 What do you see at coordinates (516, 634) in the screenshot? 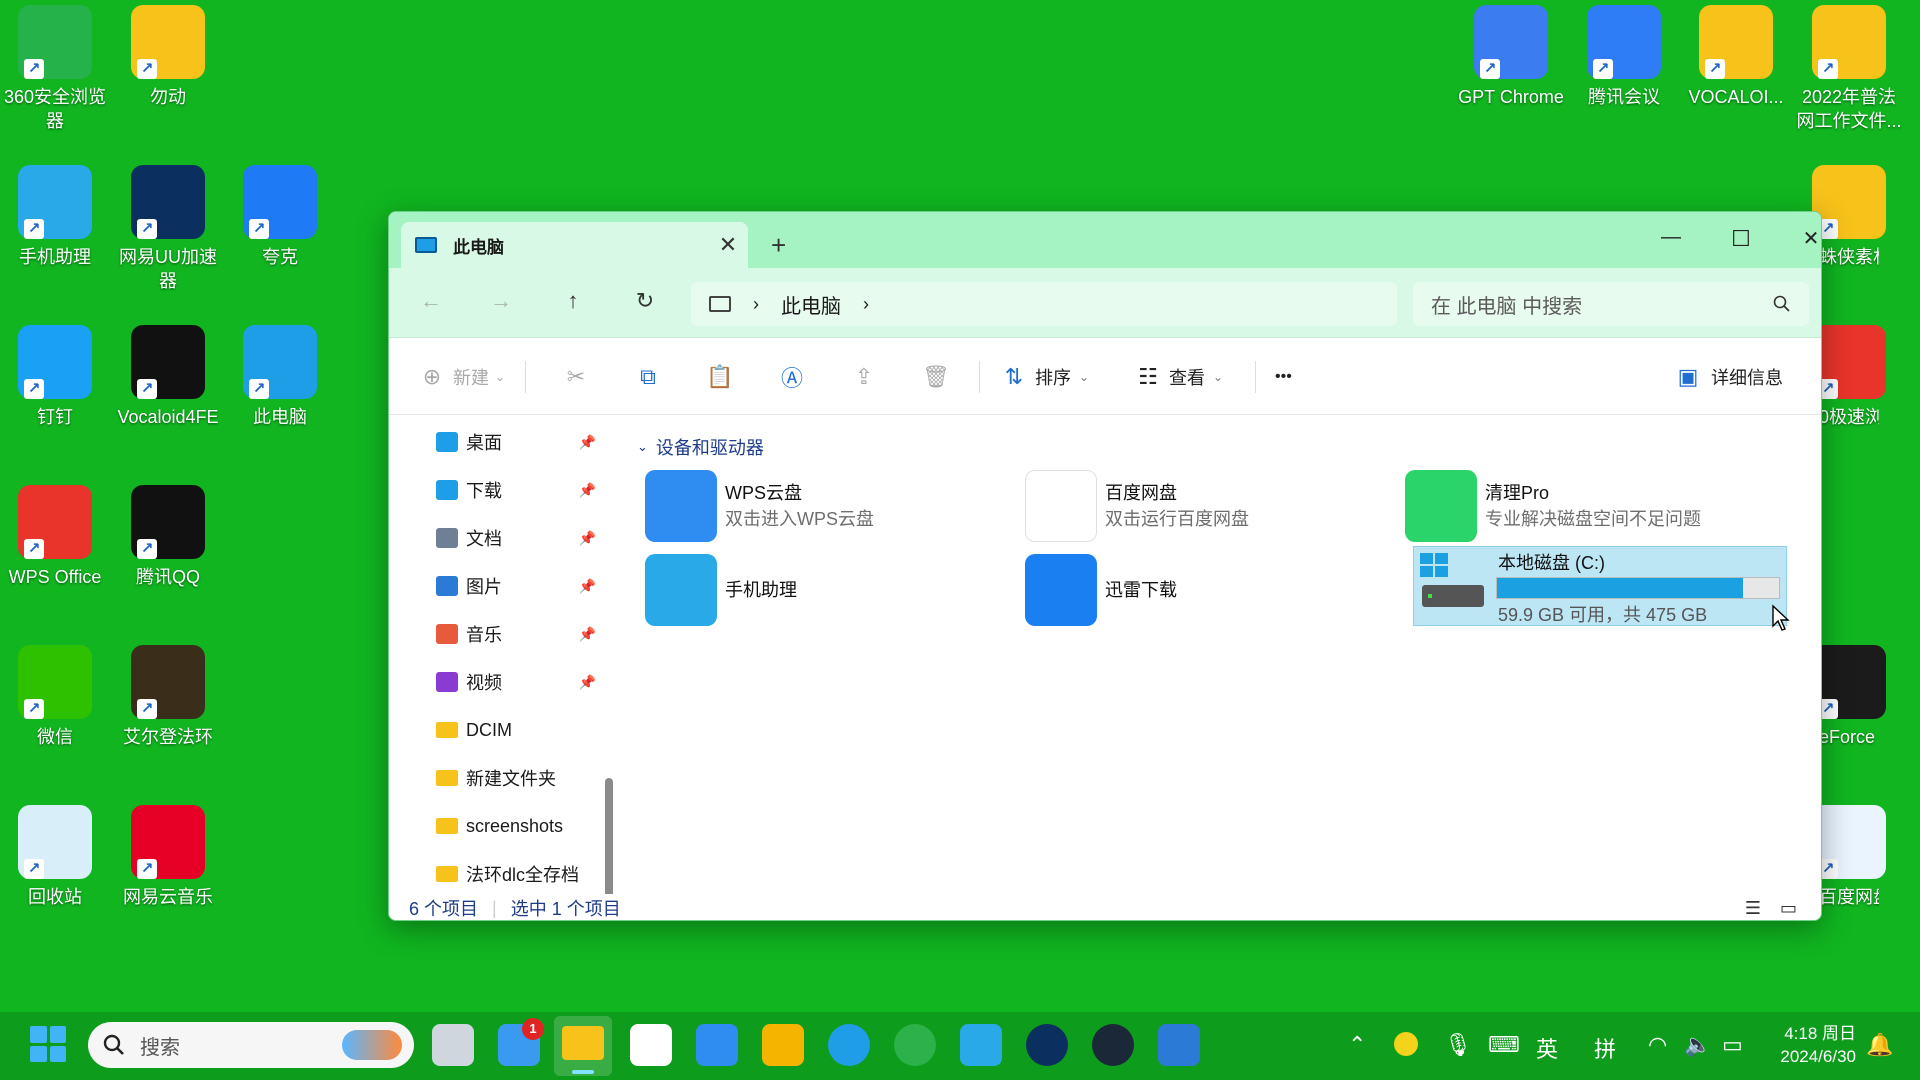
I see `sidebar-item-4: 音乐 📌` at bounding box center [516, 634].